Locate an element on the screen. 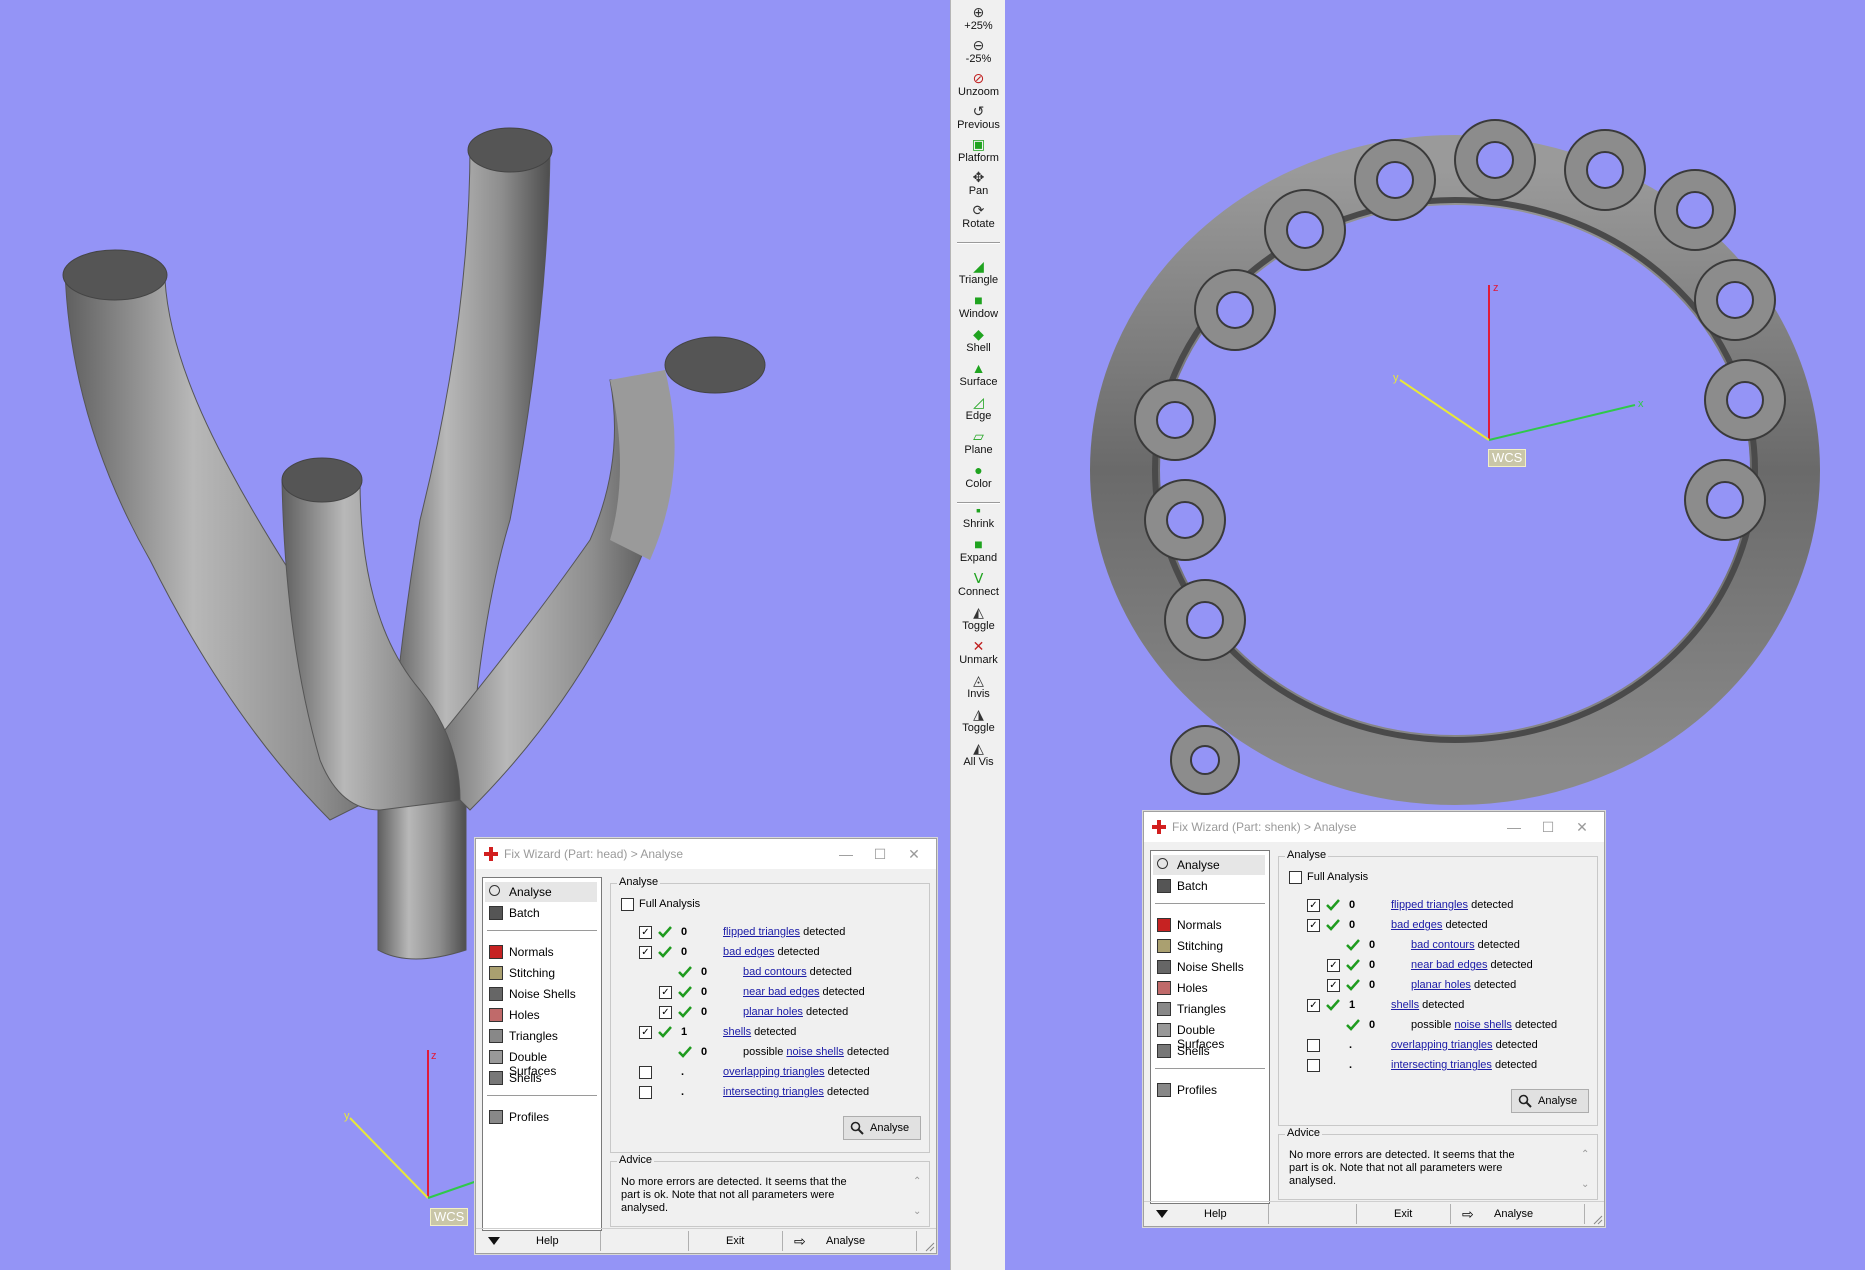 The width and height of the screenshot is (1865, 1270). toolbar-button-edge-11: ◿ Edge is located at coordinates (978, 408).